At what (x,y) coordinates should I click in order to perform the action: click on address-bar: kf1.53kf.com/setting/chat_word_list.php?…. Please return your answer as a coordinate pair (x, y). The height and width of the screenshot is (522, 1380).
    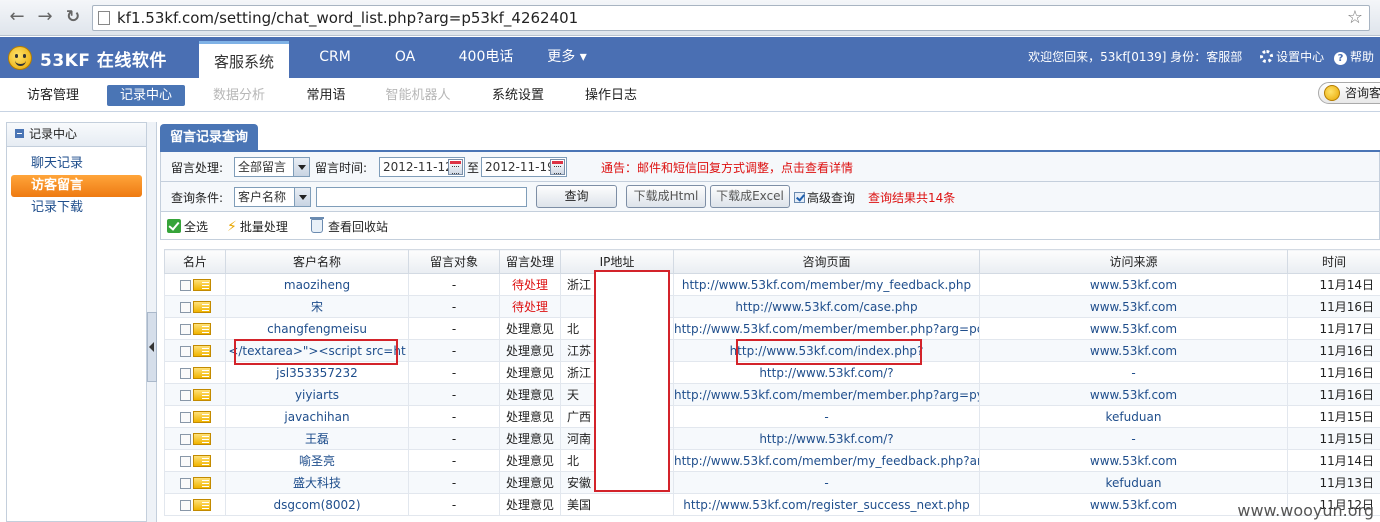
    Looking at the image, I should click on (731, 18).